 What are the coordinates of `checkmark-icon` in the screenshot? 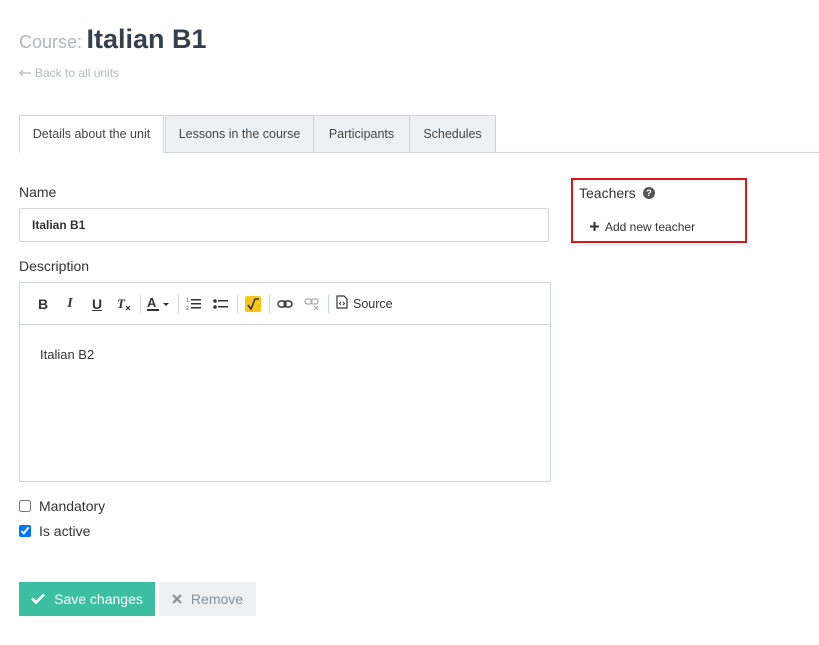 It's located at (38, 599).